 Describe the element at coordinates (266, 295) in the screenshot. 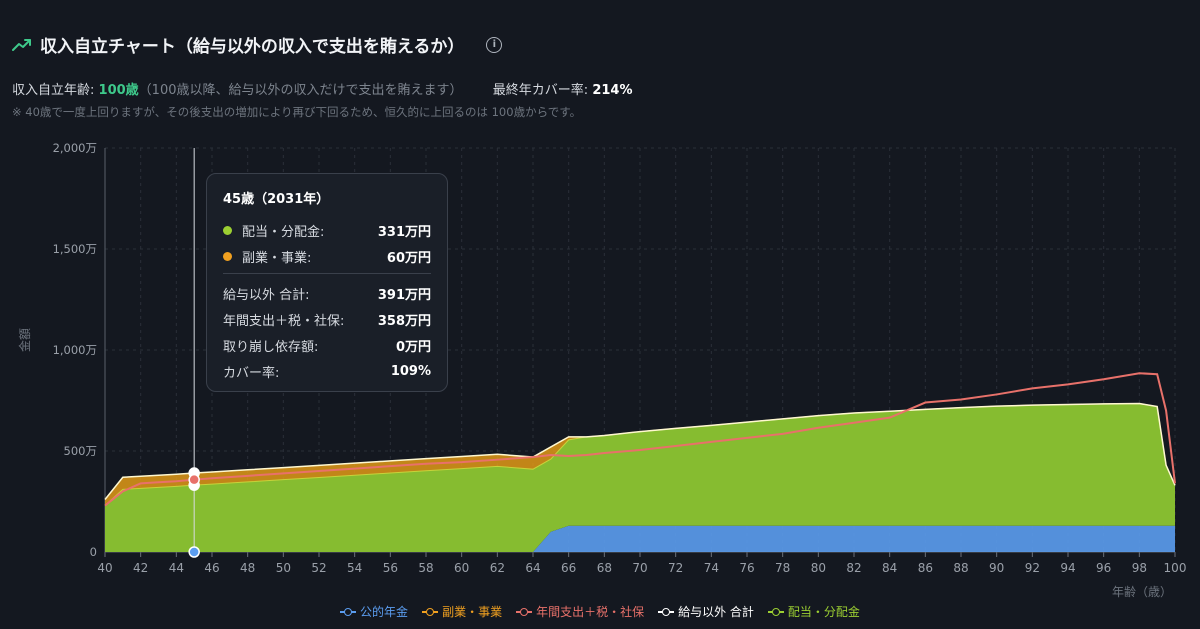

I see `tooltip-label: 給与以外 合計:` at that location.